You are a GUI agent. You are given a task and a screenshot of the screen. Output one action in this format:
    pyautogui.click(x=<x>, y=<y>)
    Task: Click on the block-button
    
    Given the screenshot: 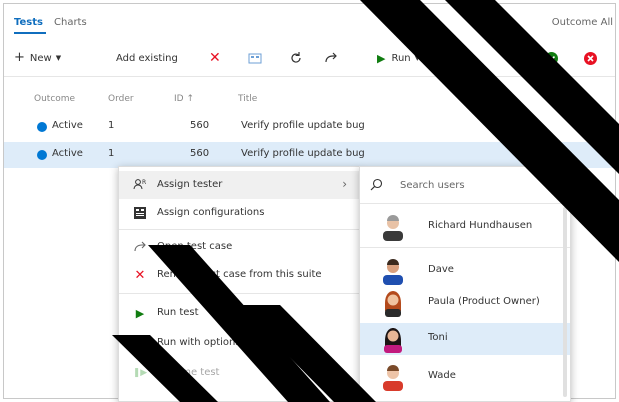 What is the action you would take?
    pyautogui.click(x=518, y=58)
    